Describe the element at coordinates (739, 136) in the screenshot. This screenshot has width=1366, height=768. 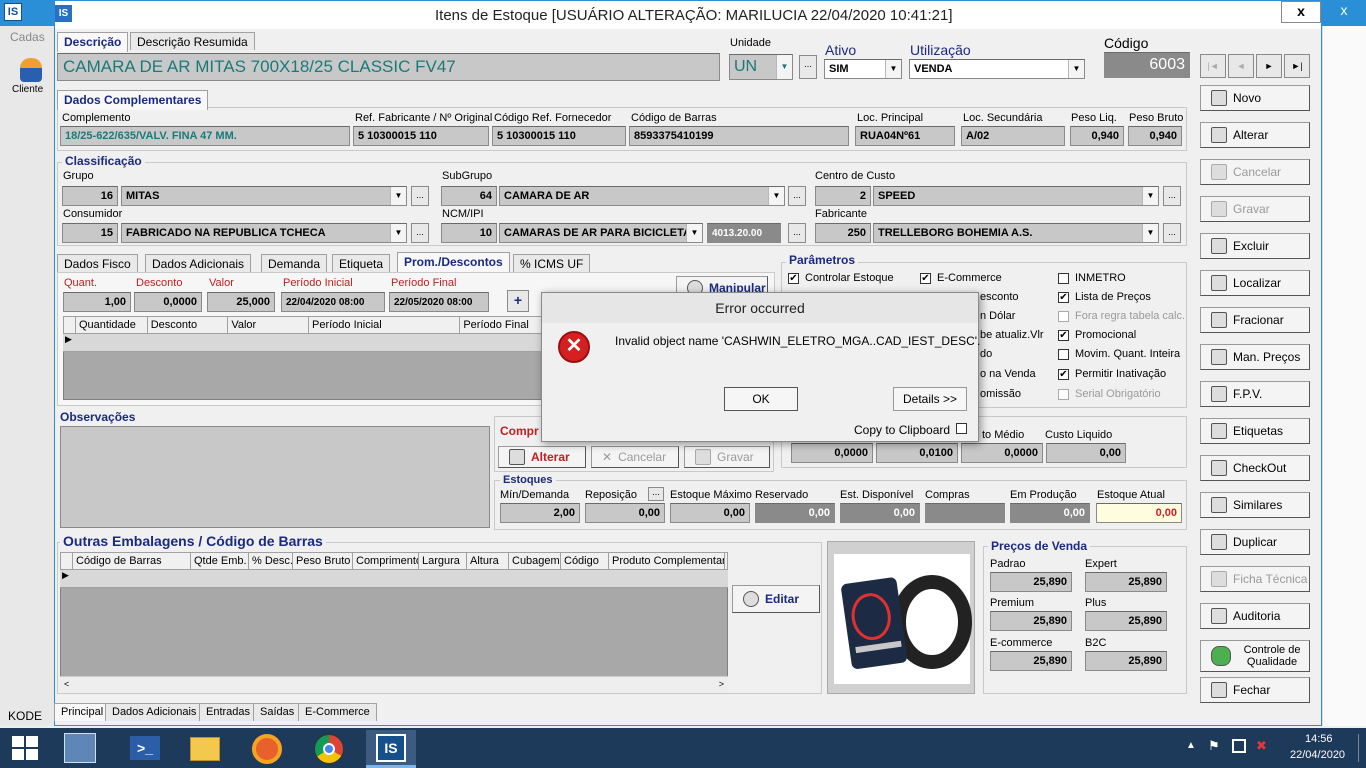
I see `barras-field: 8593375410199` at that location.